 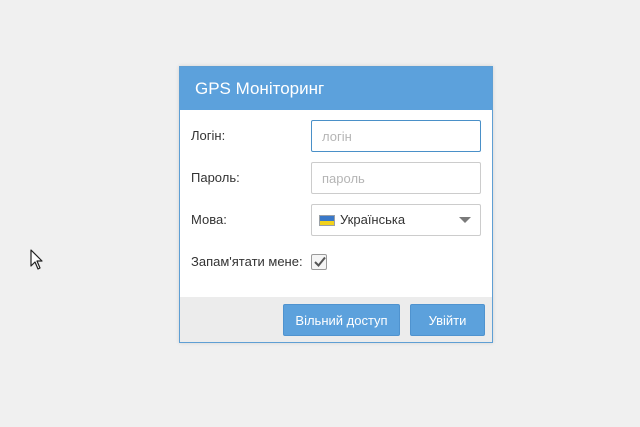 What do you see at coordinates (396, 136) in the screenshot?
I see `login-input` at bounding box center [396, 136].